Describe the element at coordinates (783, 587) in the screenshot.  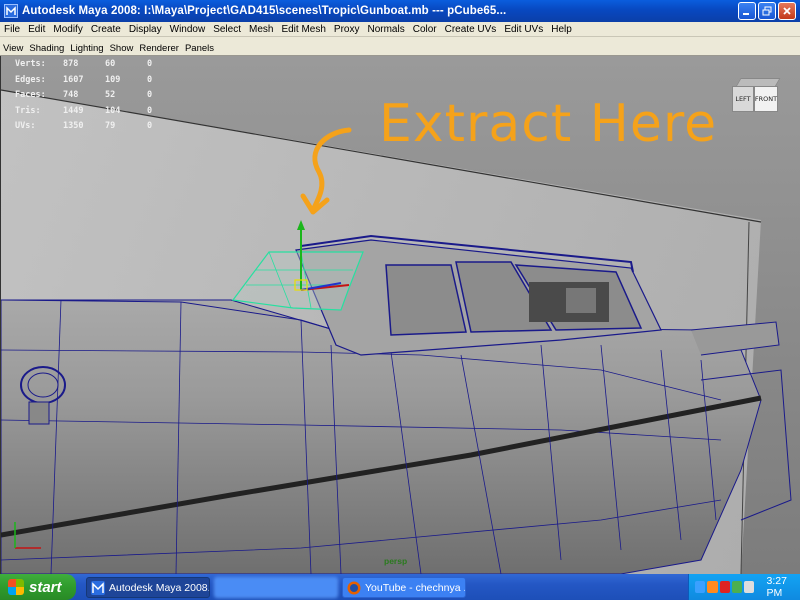
I see `clock: 3:27 PM` at that location.